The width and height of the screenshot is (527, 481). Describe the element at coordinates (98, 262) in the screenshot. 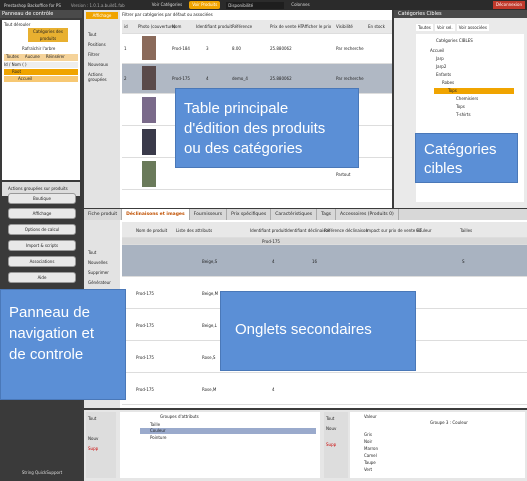

I see `sub-new-button: Nouvelles` at that location.